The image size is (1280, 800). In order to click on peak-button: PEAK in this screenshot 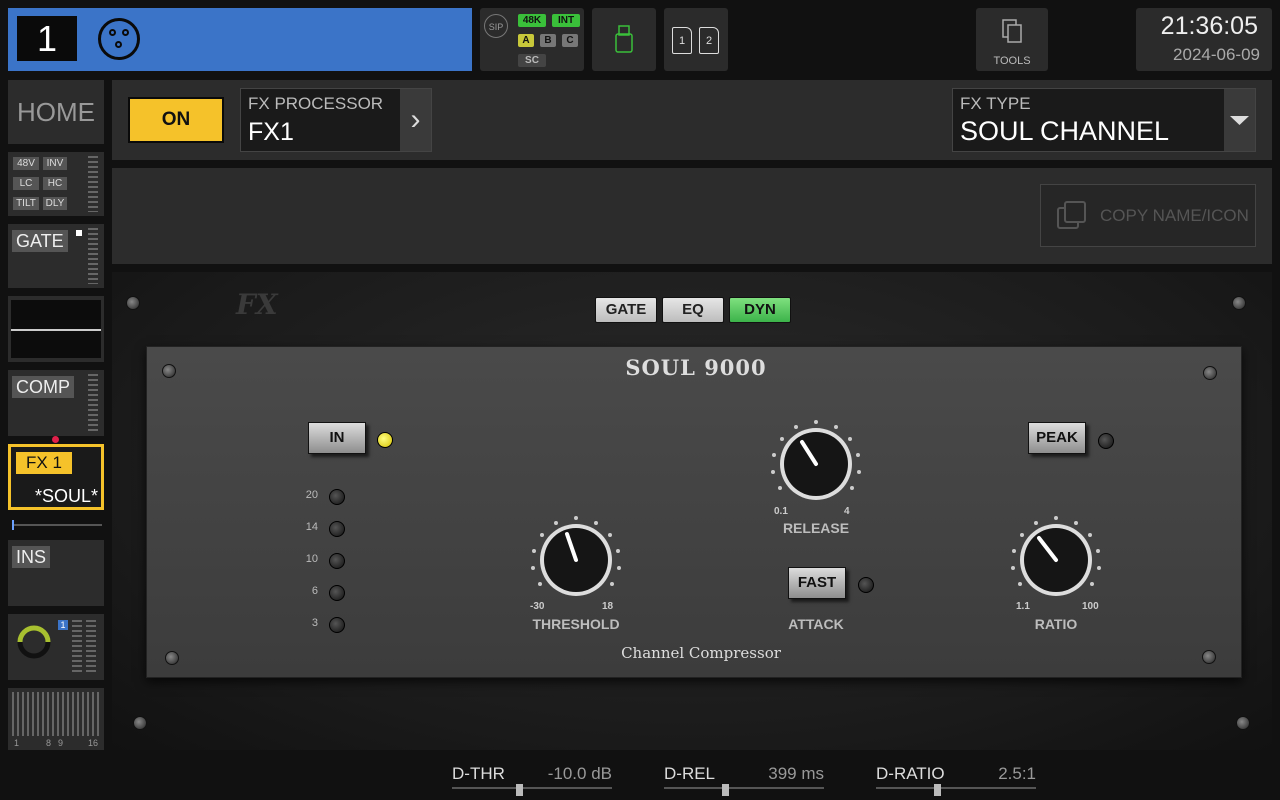, I will do `click(1057, 438)`.